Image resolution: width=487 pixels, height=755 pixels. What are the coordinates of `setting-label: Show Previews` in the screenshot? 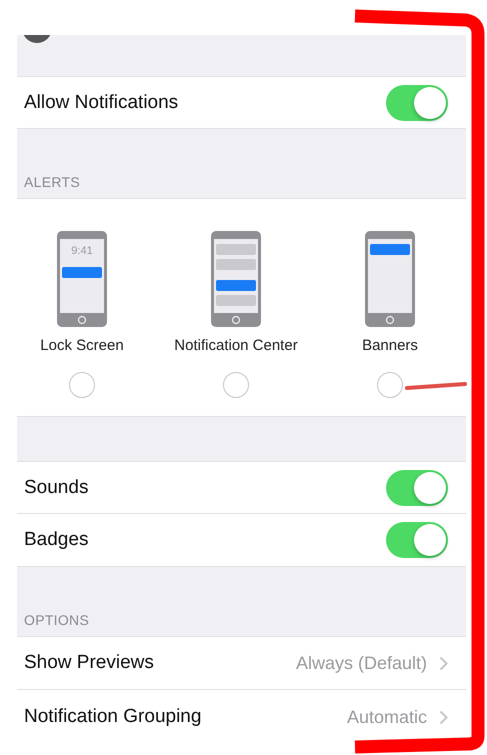 It's located at (89, 663).